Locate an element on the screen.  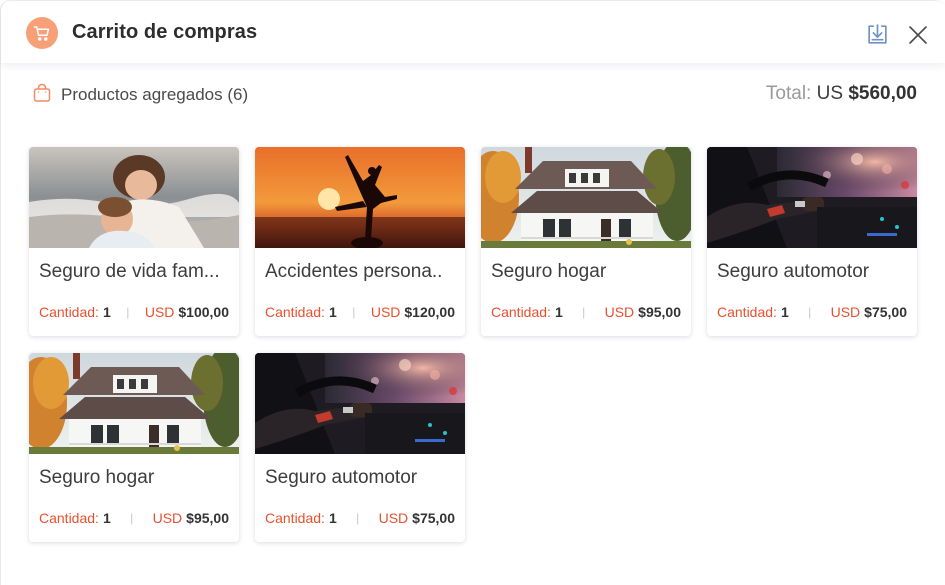
close-icon is located at coordinates (918, 35).